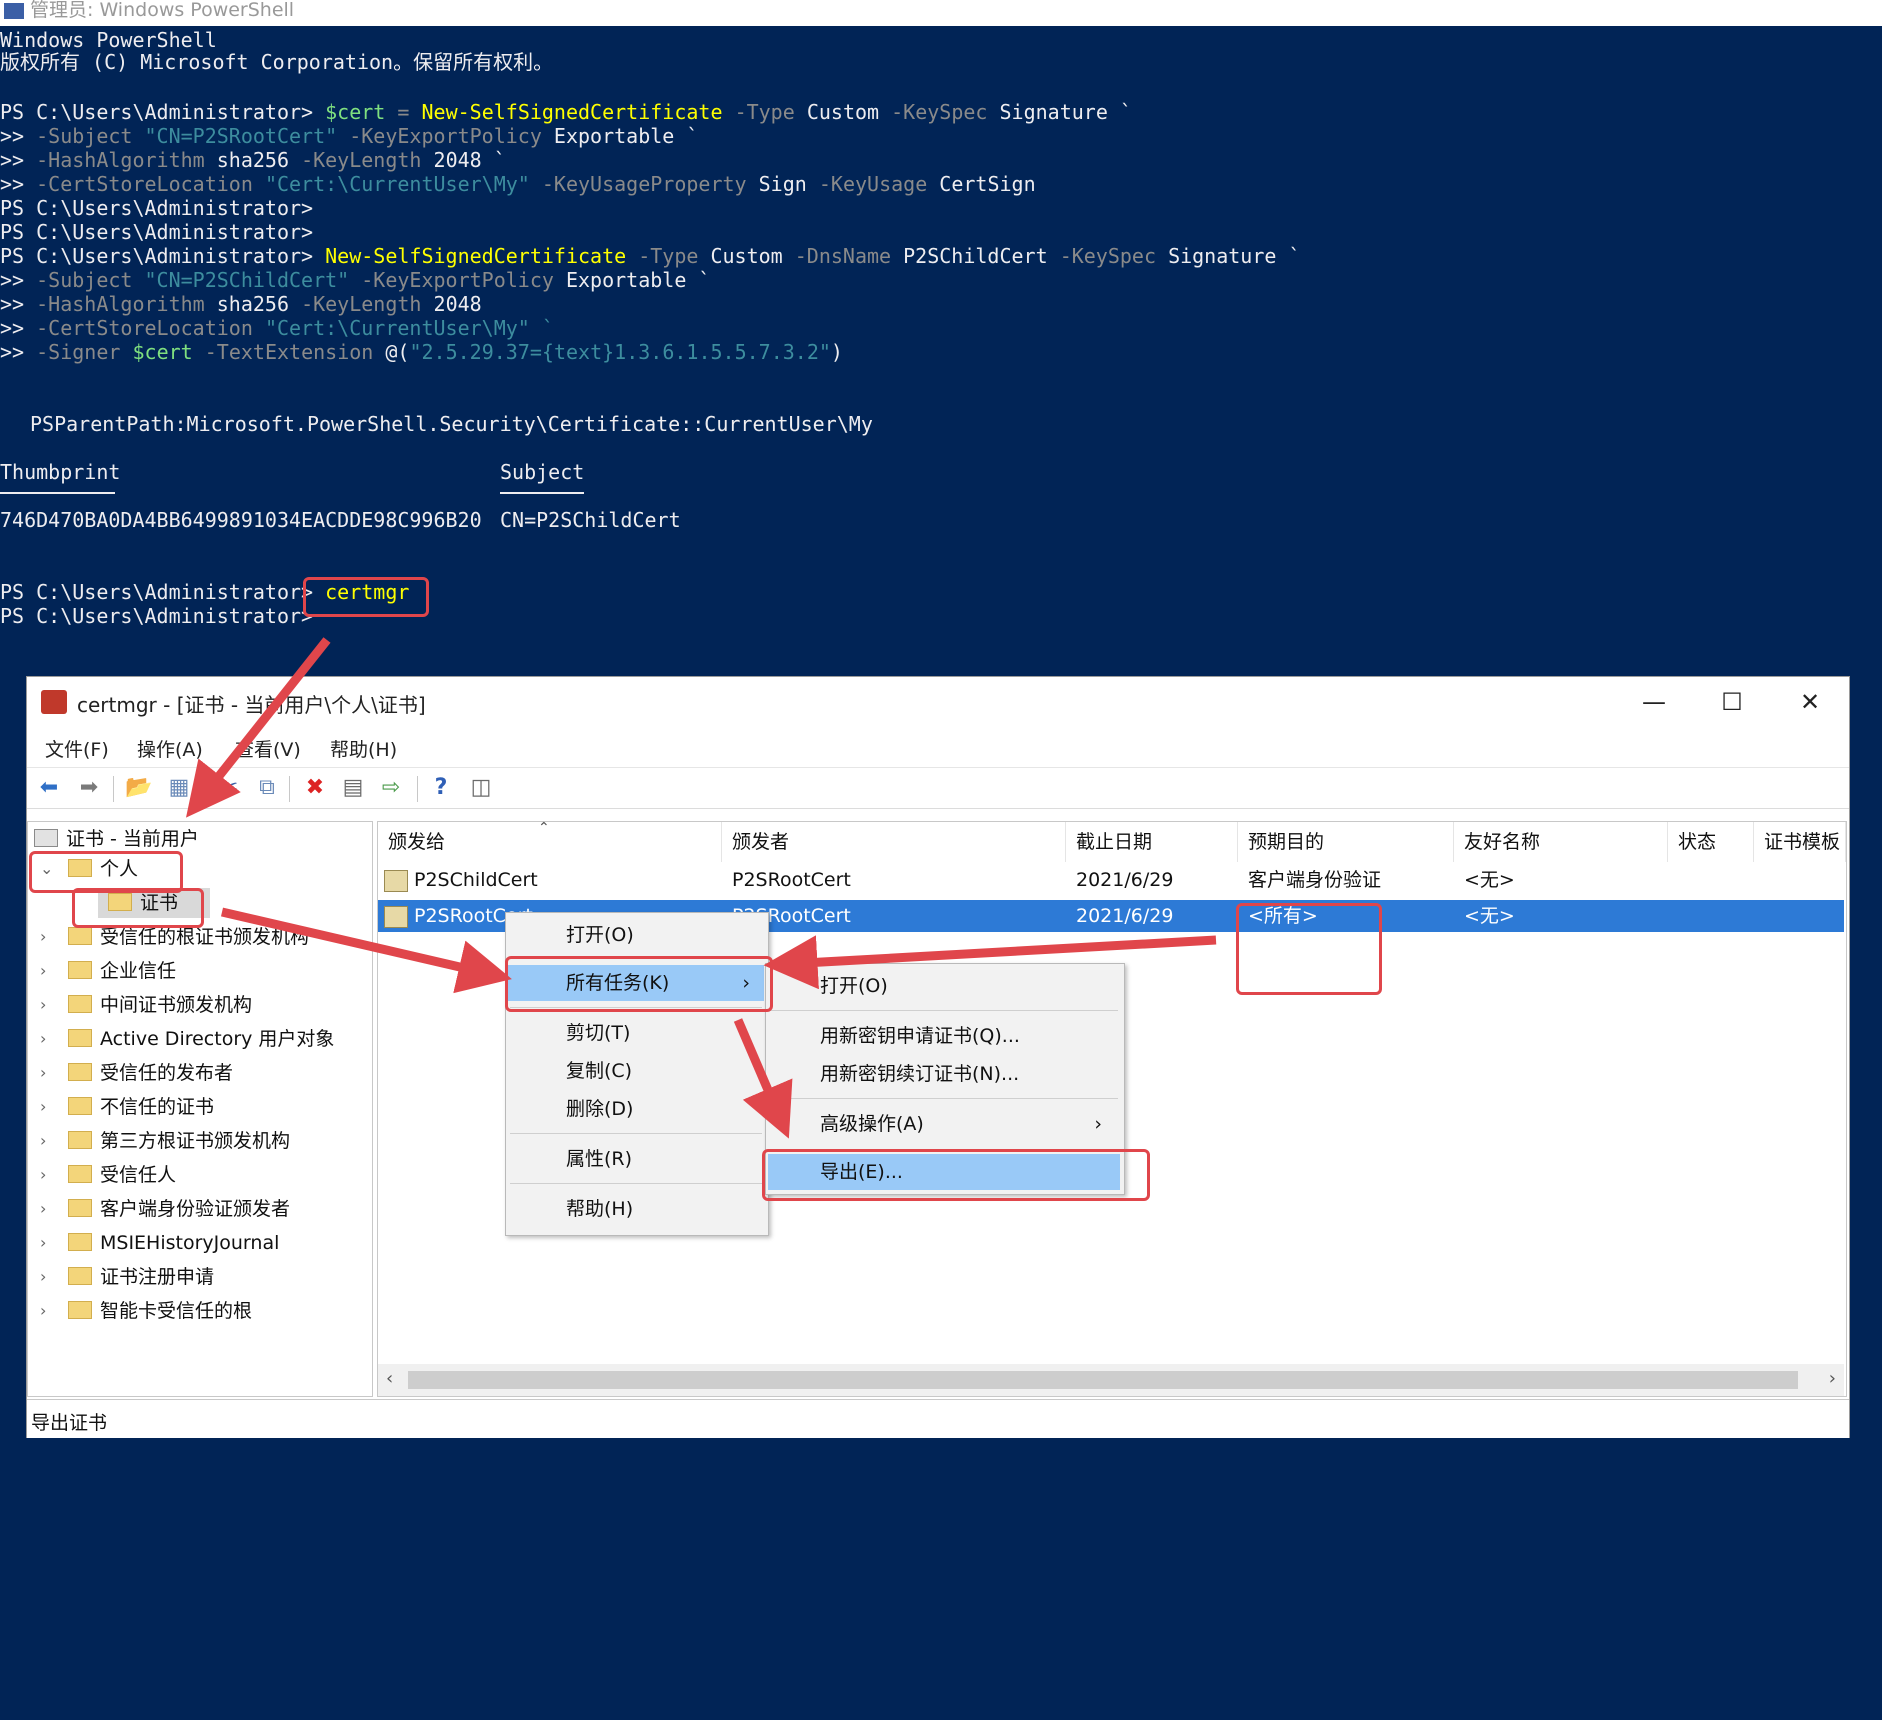 The width and height of the screenshot is (1882, 1720). I want to click on tree-item-untrusted: › 不信任的证书, so click(127, 1107).